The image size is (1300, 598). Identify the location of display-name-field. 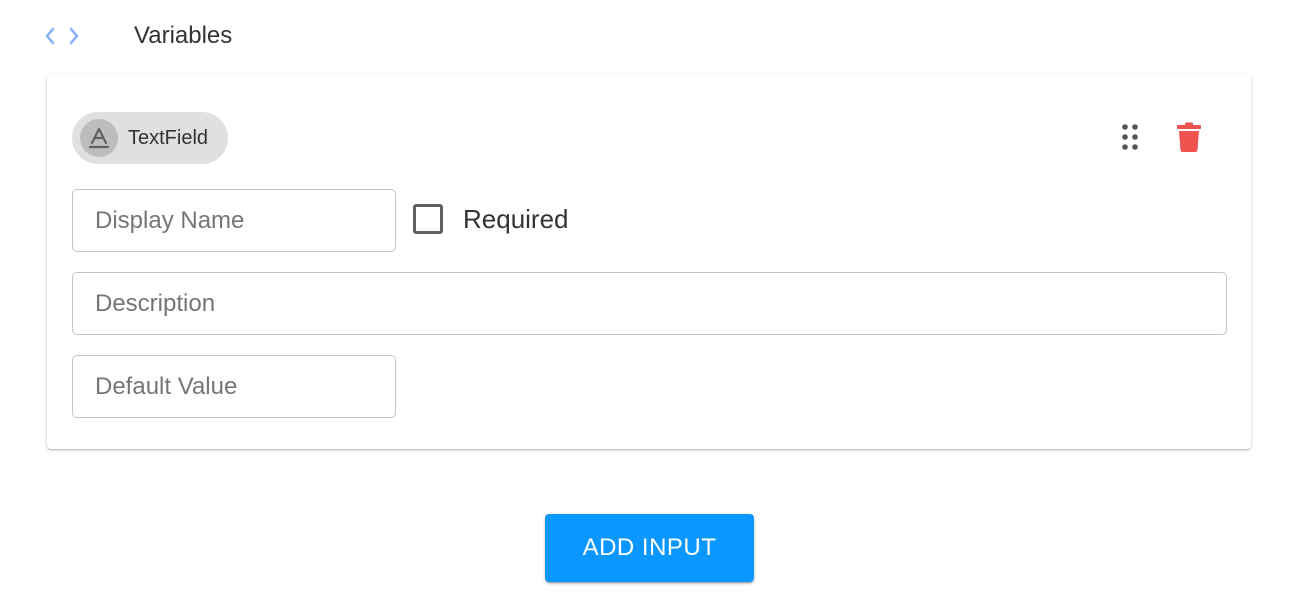
(234, 220).